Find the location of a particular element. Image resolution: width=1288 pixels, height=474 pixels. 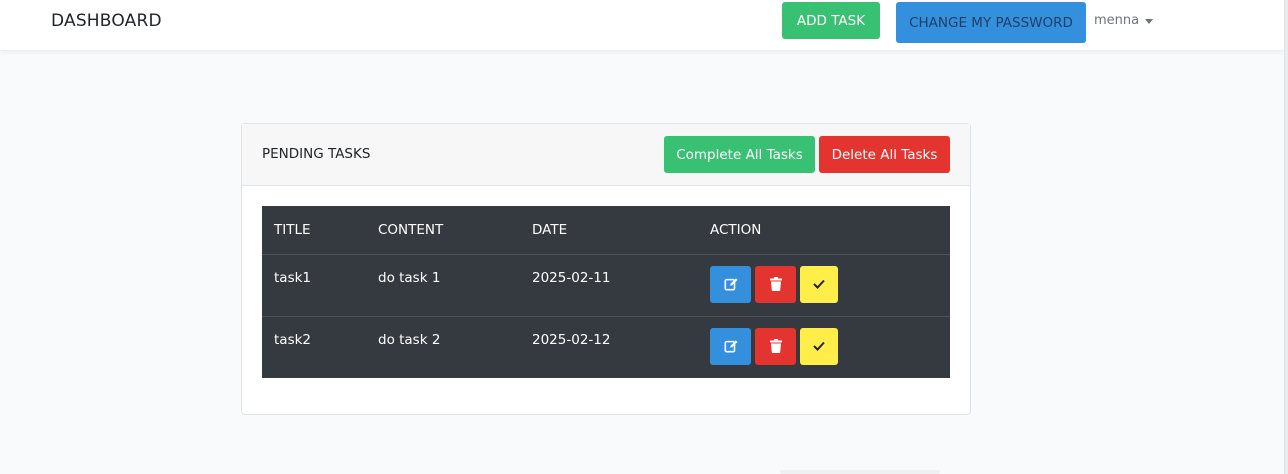

task-content-cell: do task 2 is located at coordinates (443, 346).